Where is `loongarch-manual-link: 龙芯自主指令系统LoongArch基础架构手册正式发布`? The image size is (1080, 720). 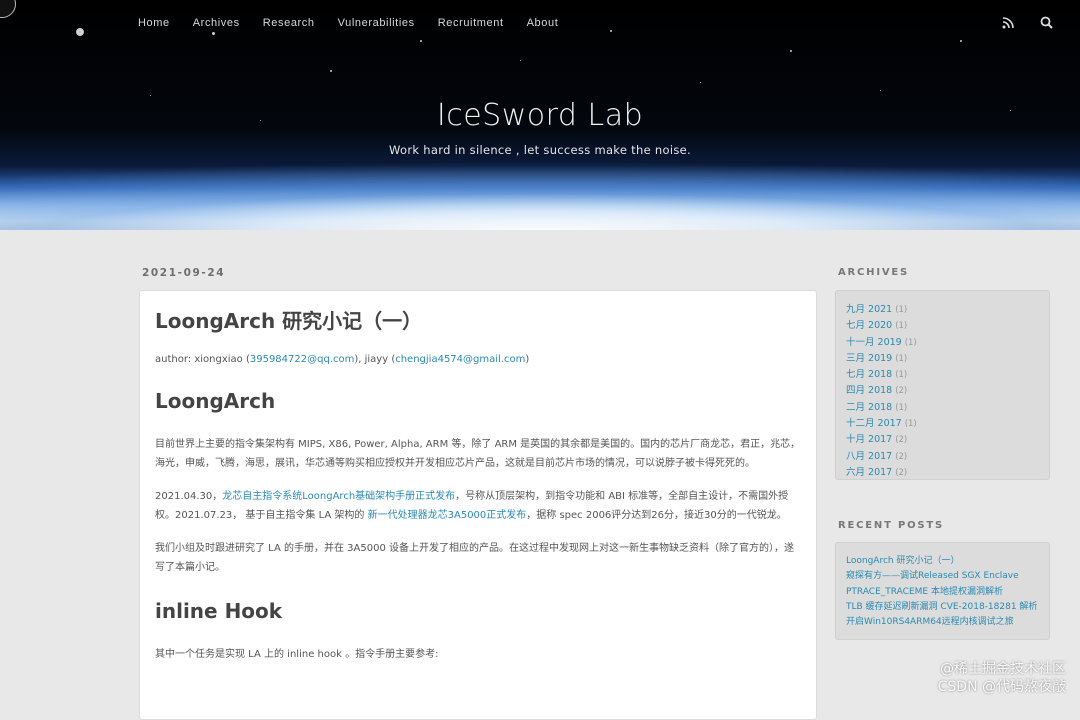 loongarch-manual-link: 龙芯自主指令系统LoongArch基础架构手册正式发布 is located at coordinates (338, 496).